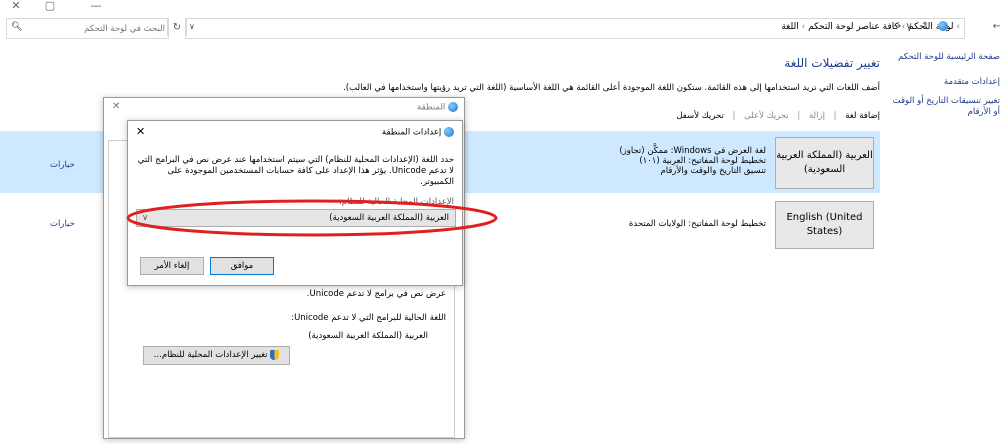 The width and height of the screenshot is (1000, 444). Describe the element at coordinates (312, 218) in the screenshot. I see `annotation-ellipse` at that location.